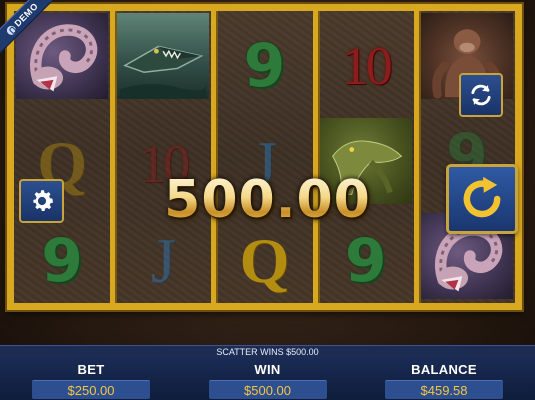  I want to click on stats-bar: BET $250.00 WIN $500.00 BALANCE $459.58, so click(267, 378).